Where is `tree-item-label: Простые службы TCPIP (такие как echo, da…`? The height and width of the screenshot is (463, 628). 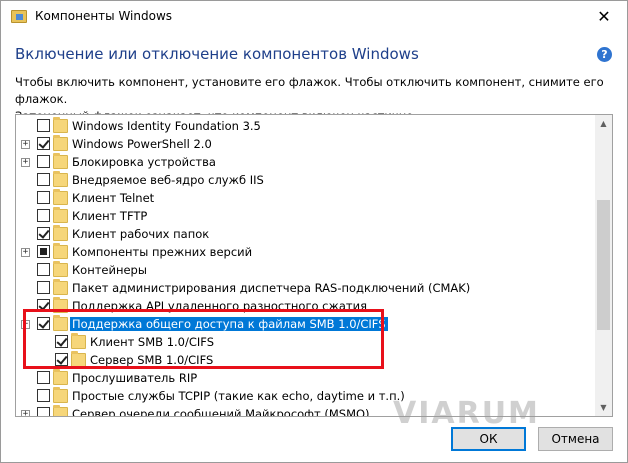
tree-item-label: Простые службы TCPIP (такие как echo, da… is located at coordinates (238, 396).